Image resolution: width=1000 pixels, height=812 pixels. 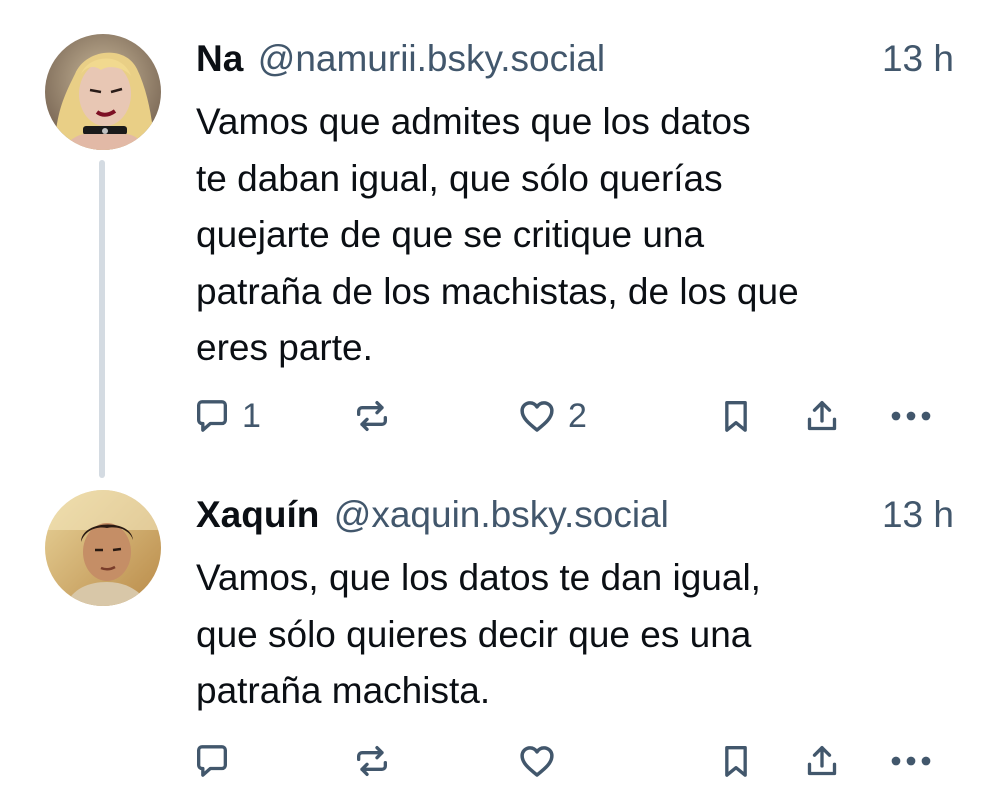 I want to click on user-handle: @namurii.bsky.social, so click(x=431, y=58).